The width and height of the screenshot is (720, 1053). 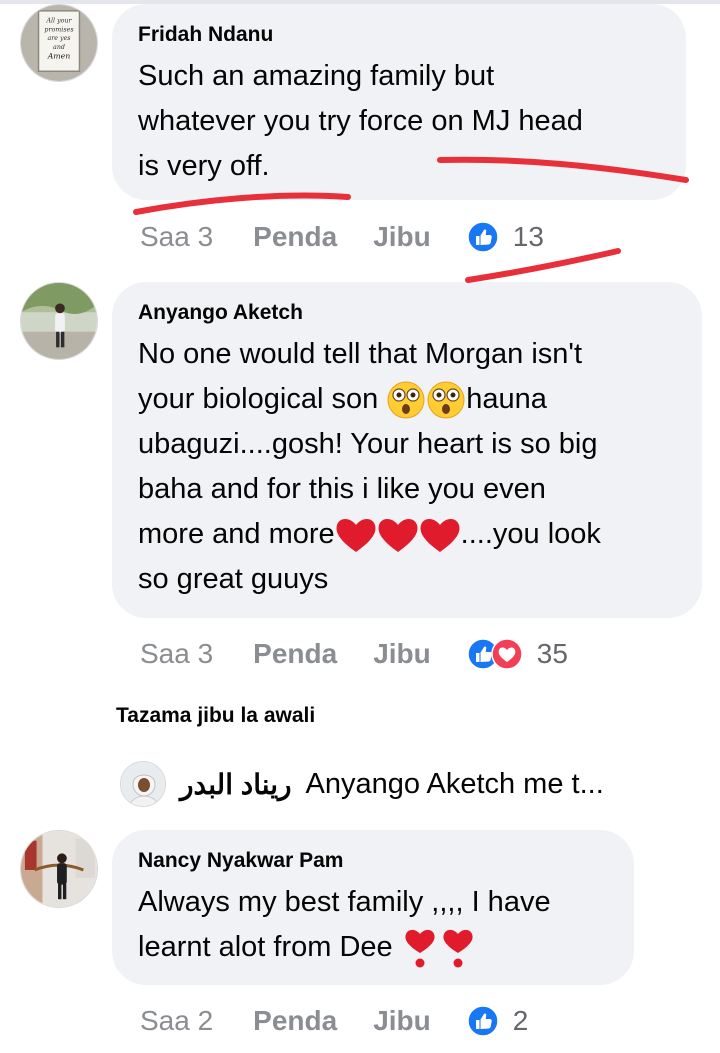 I want to click on love-icon, so click(x=507, y=654).